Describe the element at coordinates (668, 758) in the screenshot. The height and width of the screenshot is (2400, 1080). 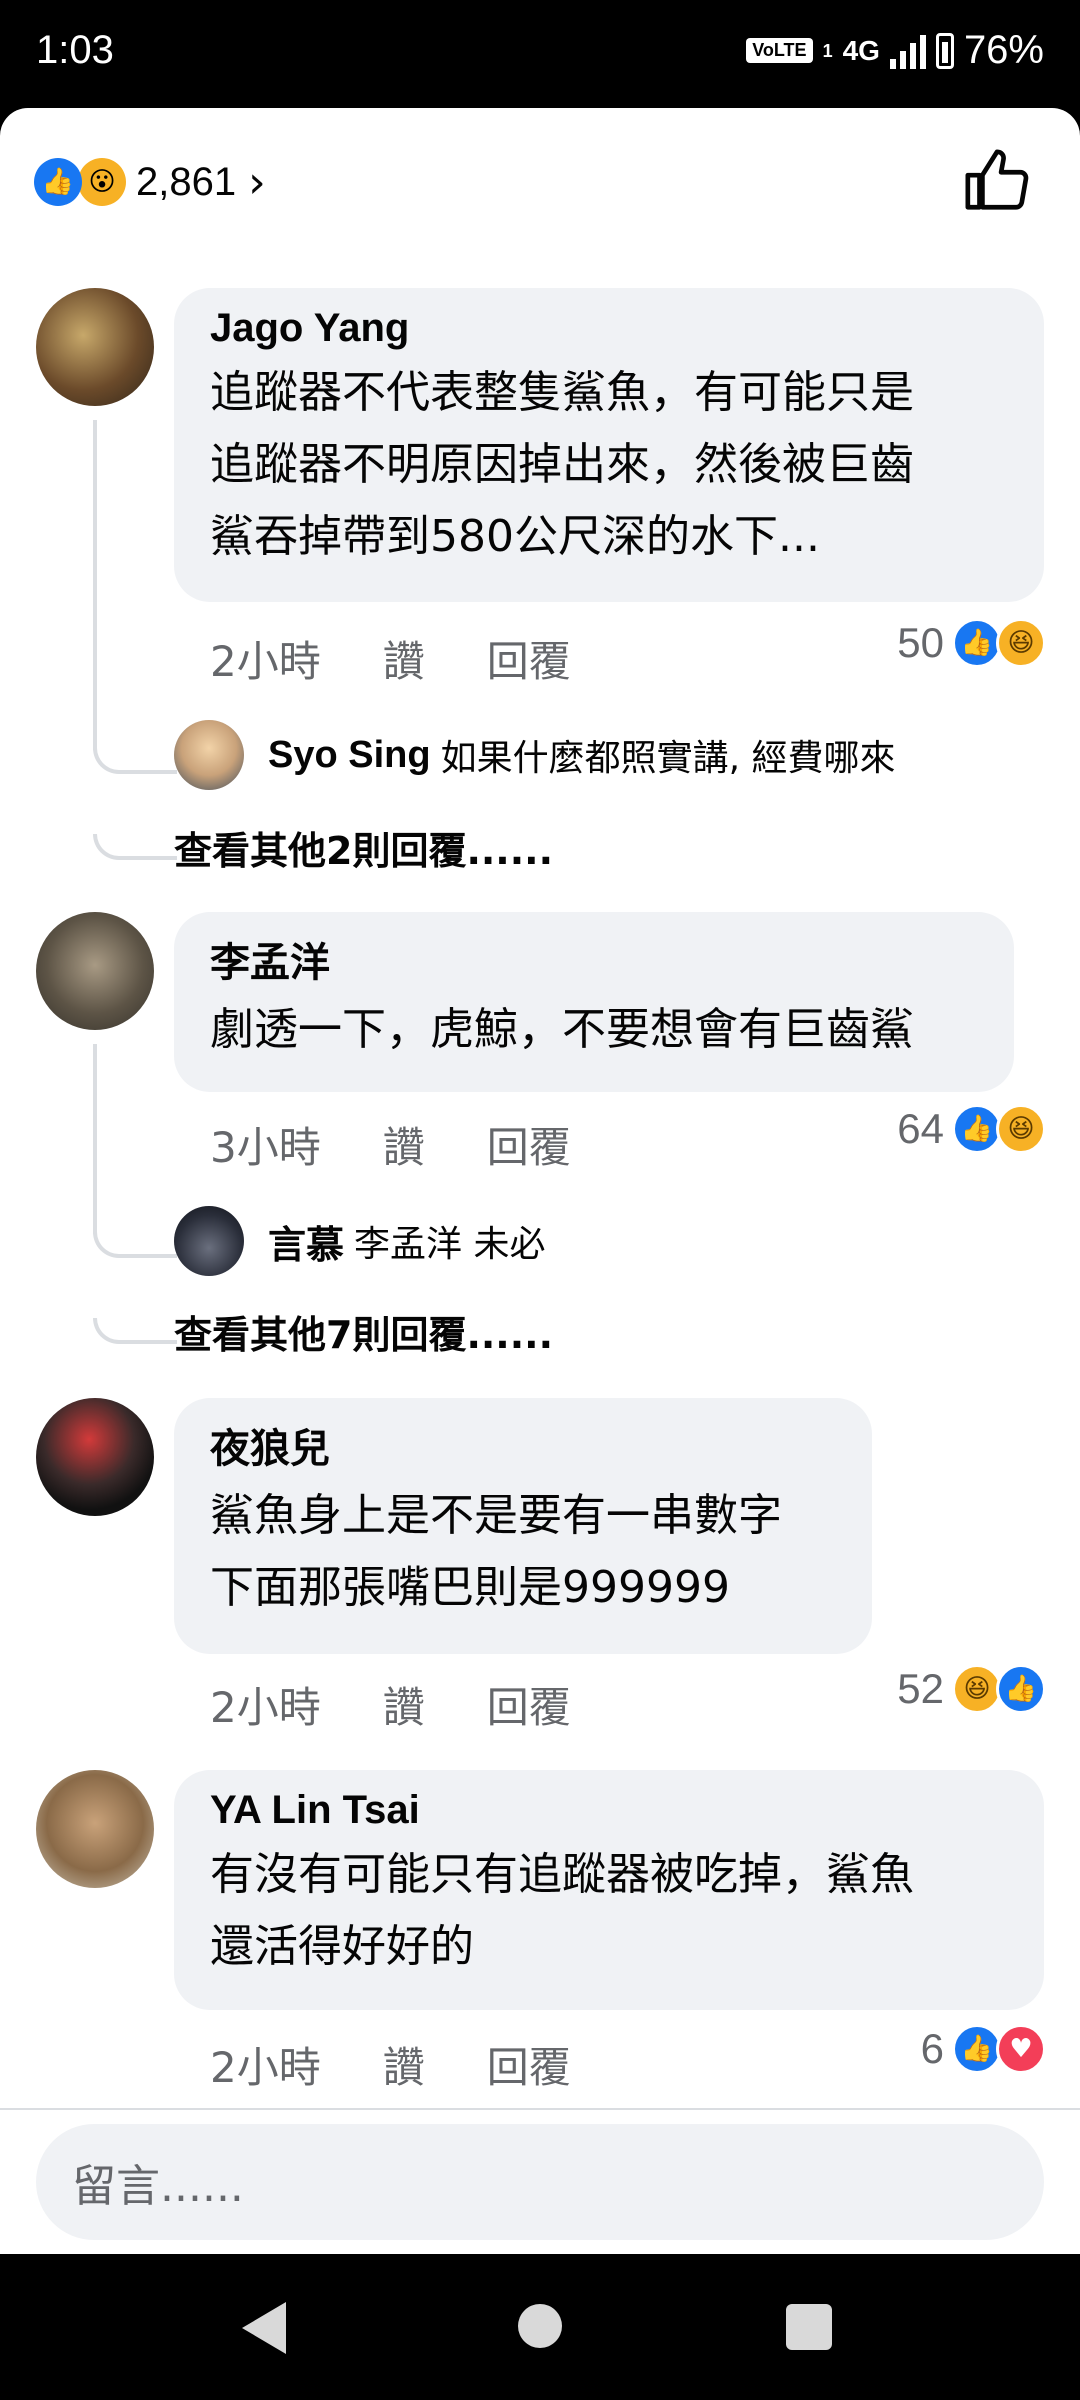
I see `reply-text: 如果什麼都照實講, 經費哪來` at that location.